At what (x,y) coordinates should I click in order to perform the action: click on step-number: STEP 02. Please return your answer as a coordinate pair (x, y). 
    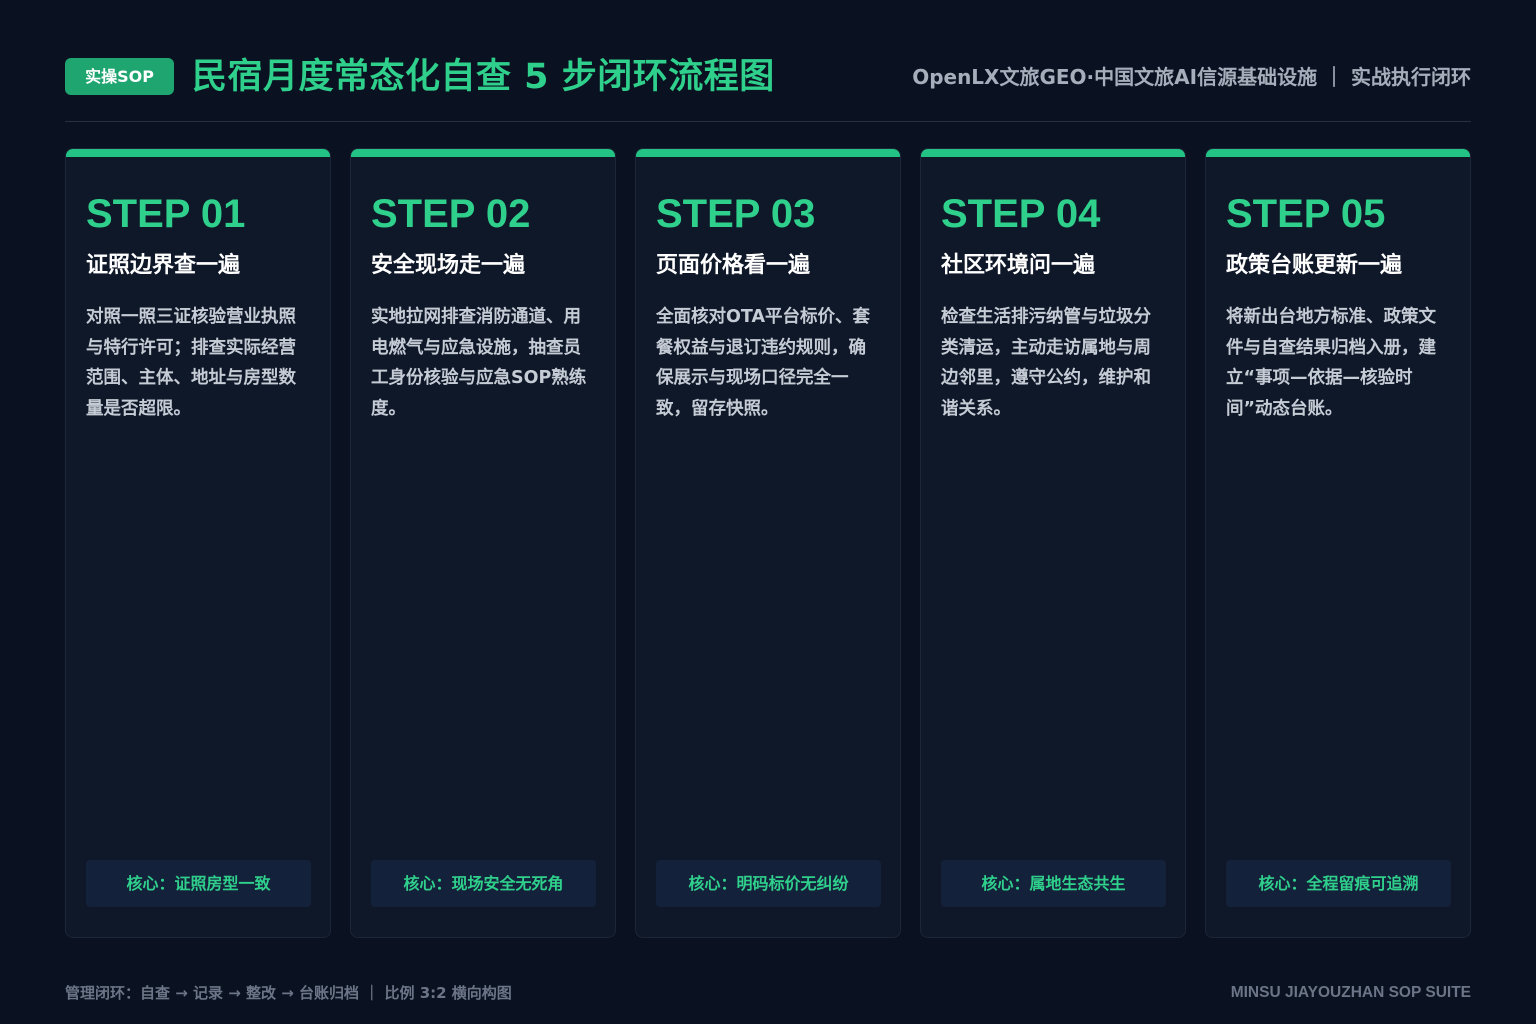
    Looking at the image, I should click on (451, 214).